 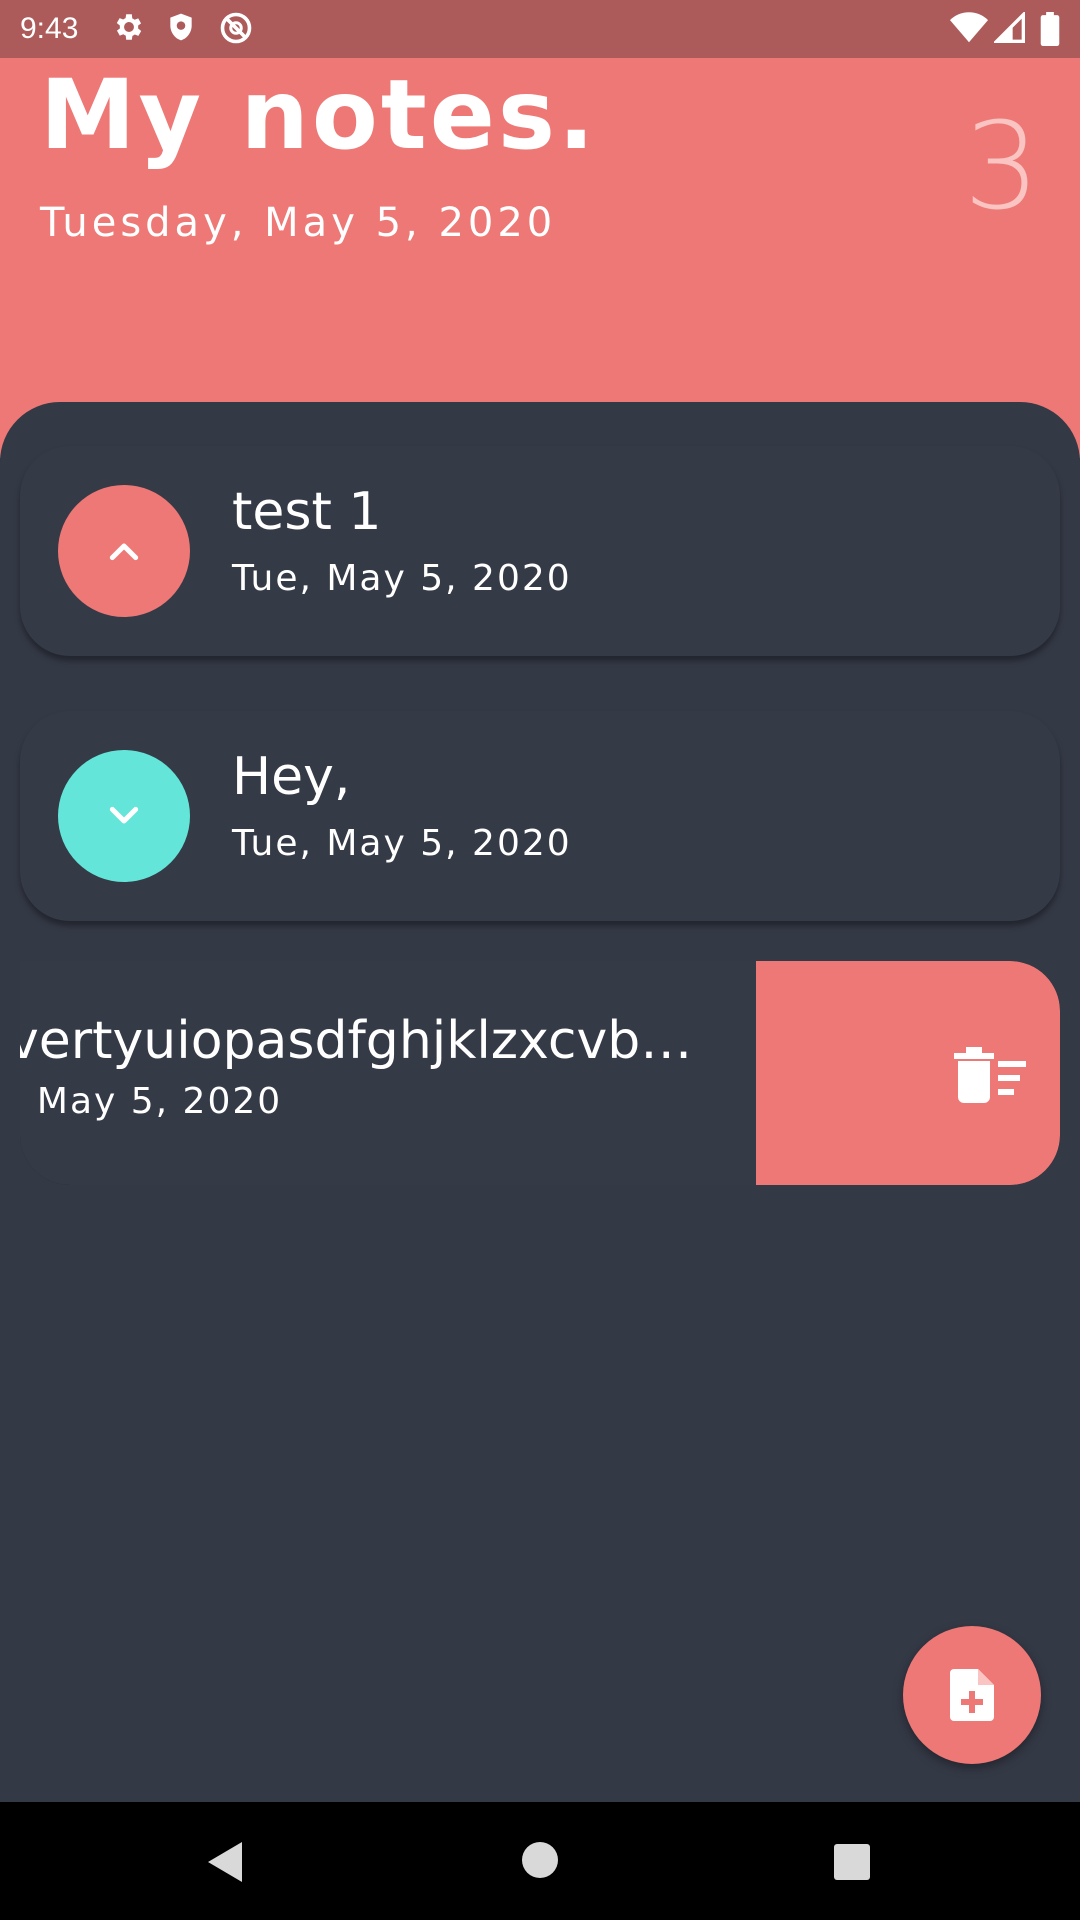 What do you see at coordinates (990, 1075) in the screenshot?
I see `delete-sweep-icon` at bounding box center [990, 1075].